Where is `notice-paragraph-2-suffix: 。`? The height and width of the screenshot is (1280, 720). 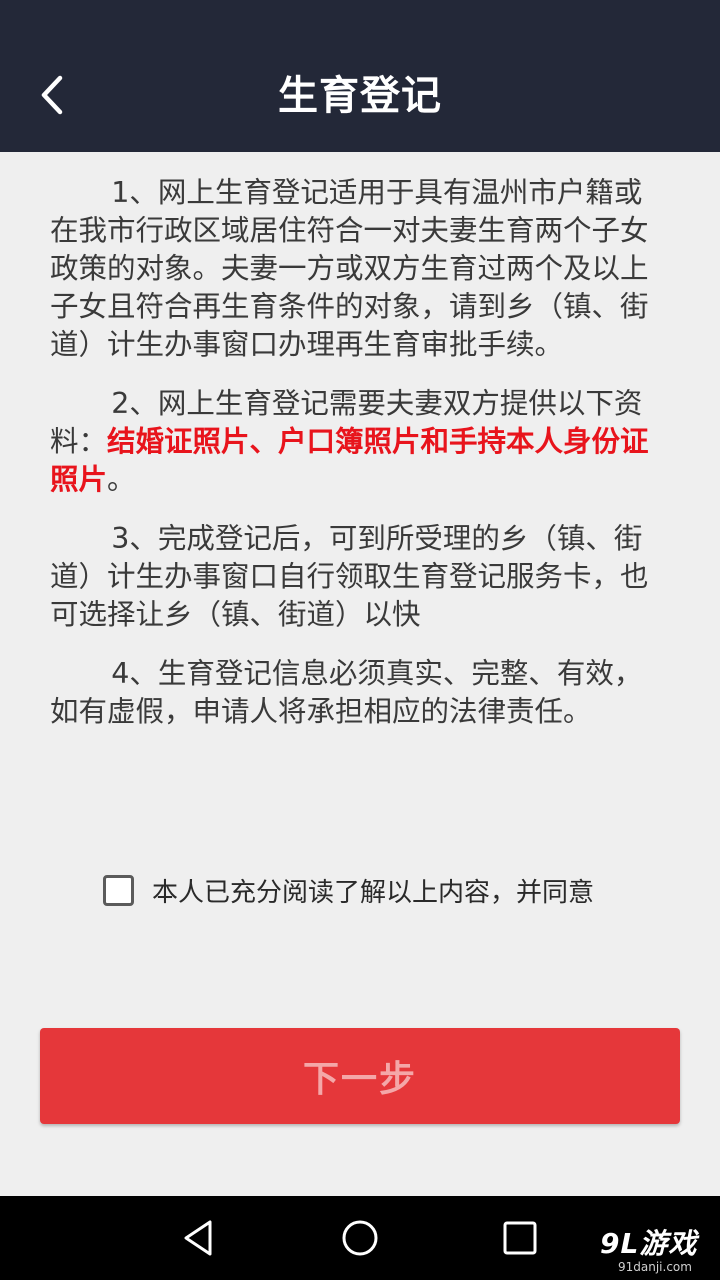
notice-paragraph-2-suffix: 。 is located at coordinates (121, 479).